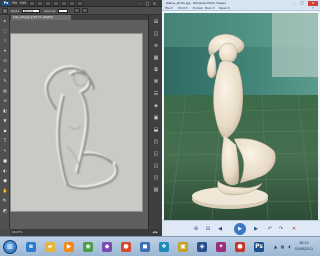 The image size is (320, 256). I want to click on app8-icon: ❖, so click(164, 247).